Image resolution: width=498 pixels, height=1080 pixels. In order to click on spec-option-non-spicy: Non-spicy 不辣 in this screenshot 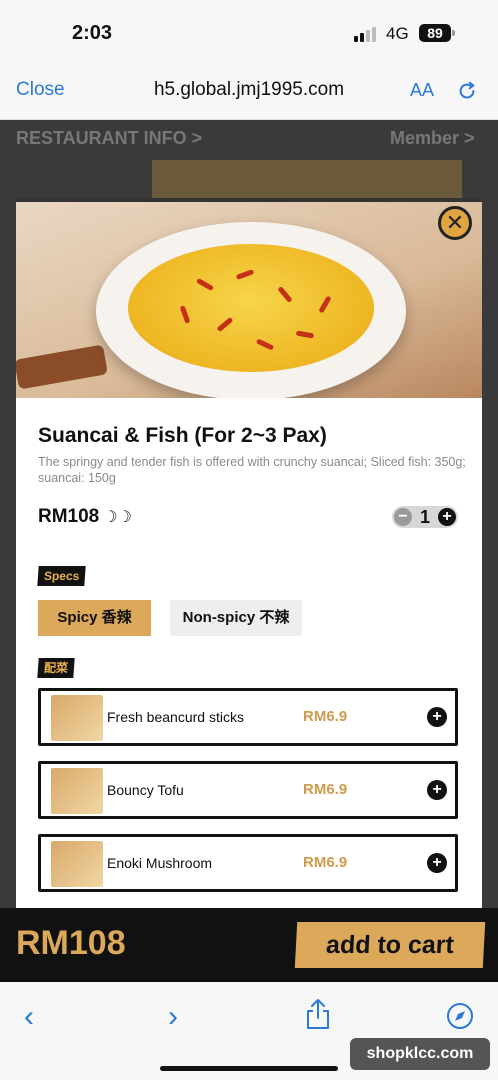, I will do `click(236, 618)`.